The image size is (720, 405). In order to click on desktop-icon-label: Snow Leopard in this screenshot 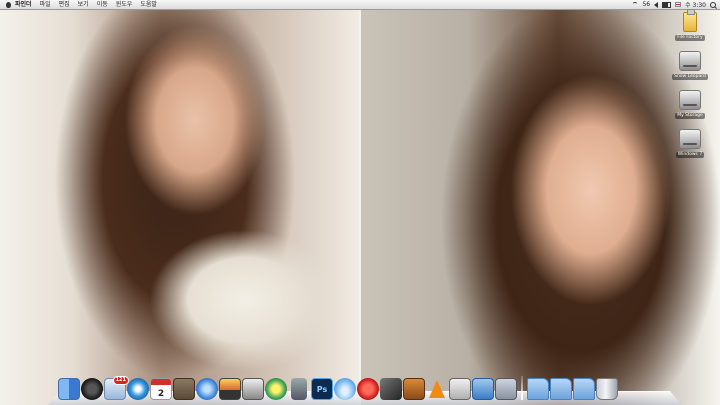, I will do `click(690, 77)`.